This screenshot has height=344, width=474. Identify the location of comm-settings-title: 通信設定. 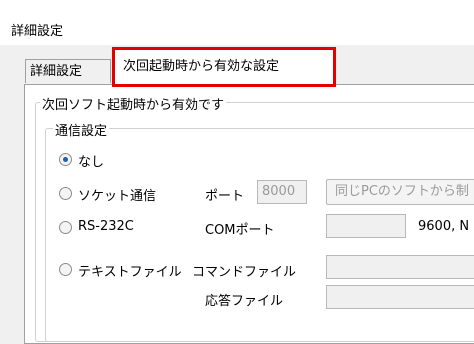
(81, 129).